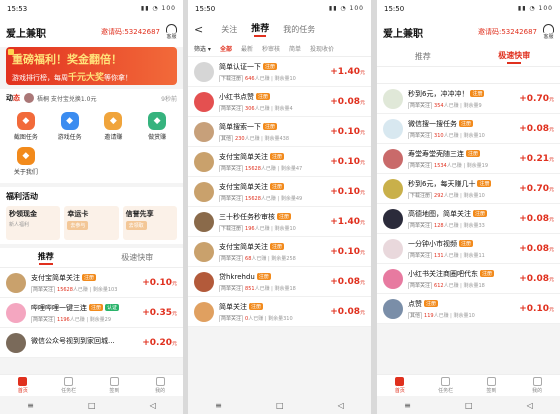 This screenshot has width=560, height=414. What do you see at coordinates (157, 126) in the screenshot?
I see `grid-item: ◆ 做赏赚` at bounding box center [157, 126].